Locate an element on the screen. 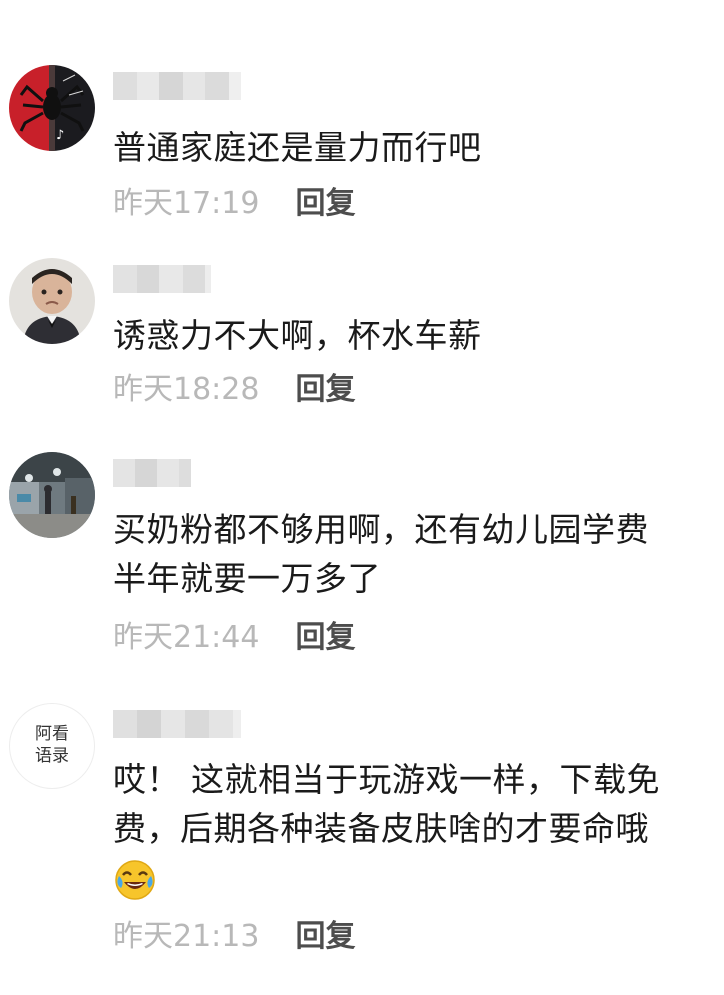 This screenshot has height=995, width=724. comment-time: 昨天21:44 is located at coordinates (186, 637).